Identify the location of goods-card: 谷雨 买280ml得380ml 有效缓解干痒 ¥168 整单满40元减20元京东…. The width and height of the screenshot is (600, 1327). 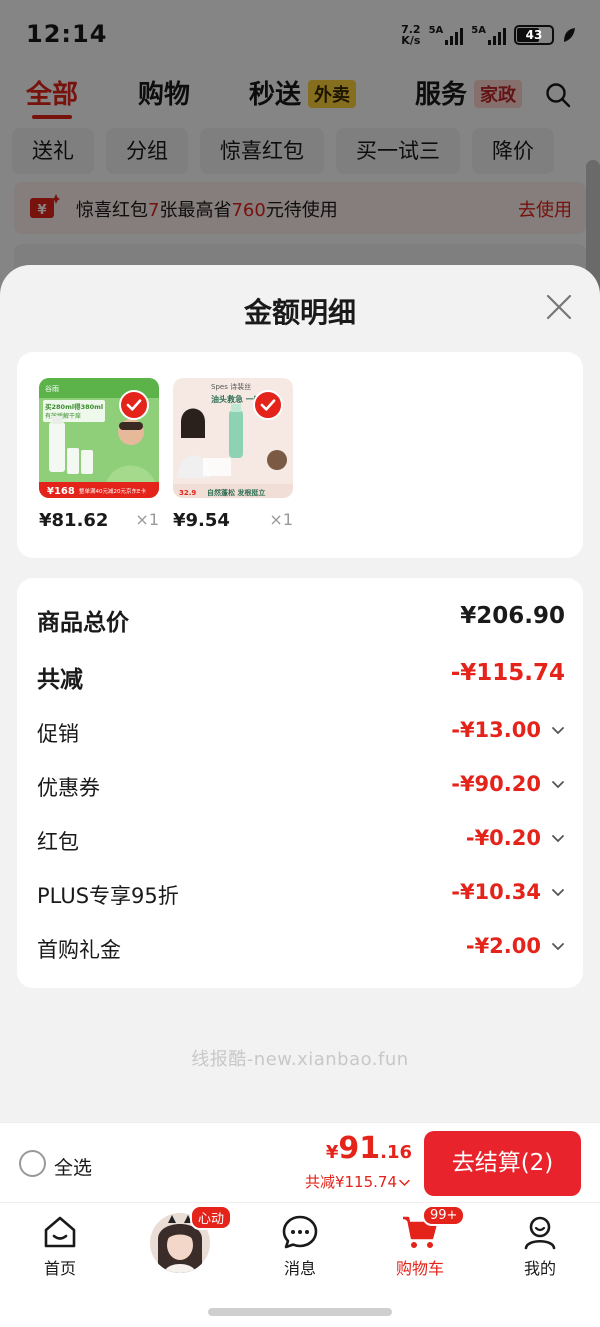
(300, 455).